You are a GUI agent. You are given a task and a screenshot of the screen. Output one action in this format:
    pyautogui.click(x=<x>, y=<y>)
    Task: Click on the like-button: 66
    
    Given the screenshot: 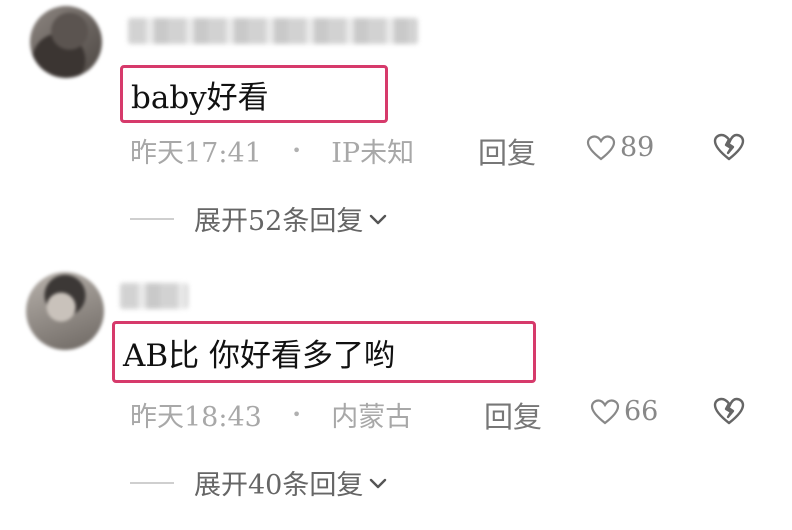 What is the action you would take?
    pyautogui.click(x=624, y=411)
    